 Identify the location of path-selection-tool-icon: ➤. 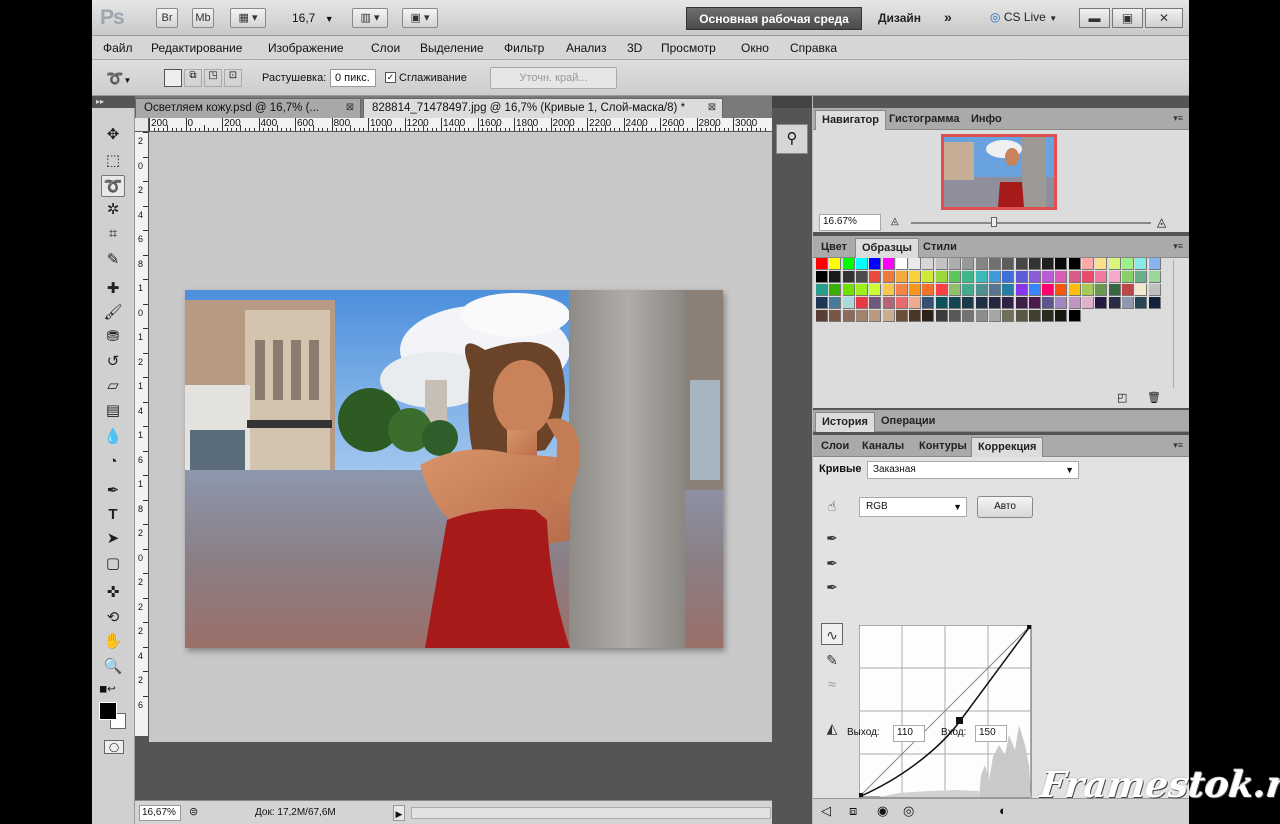
(113, 539).